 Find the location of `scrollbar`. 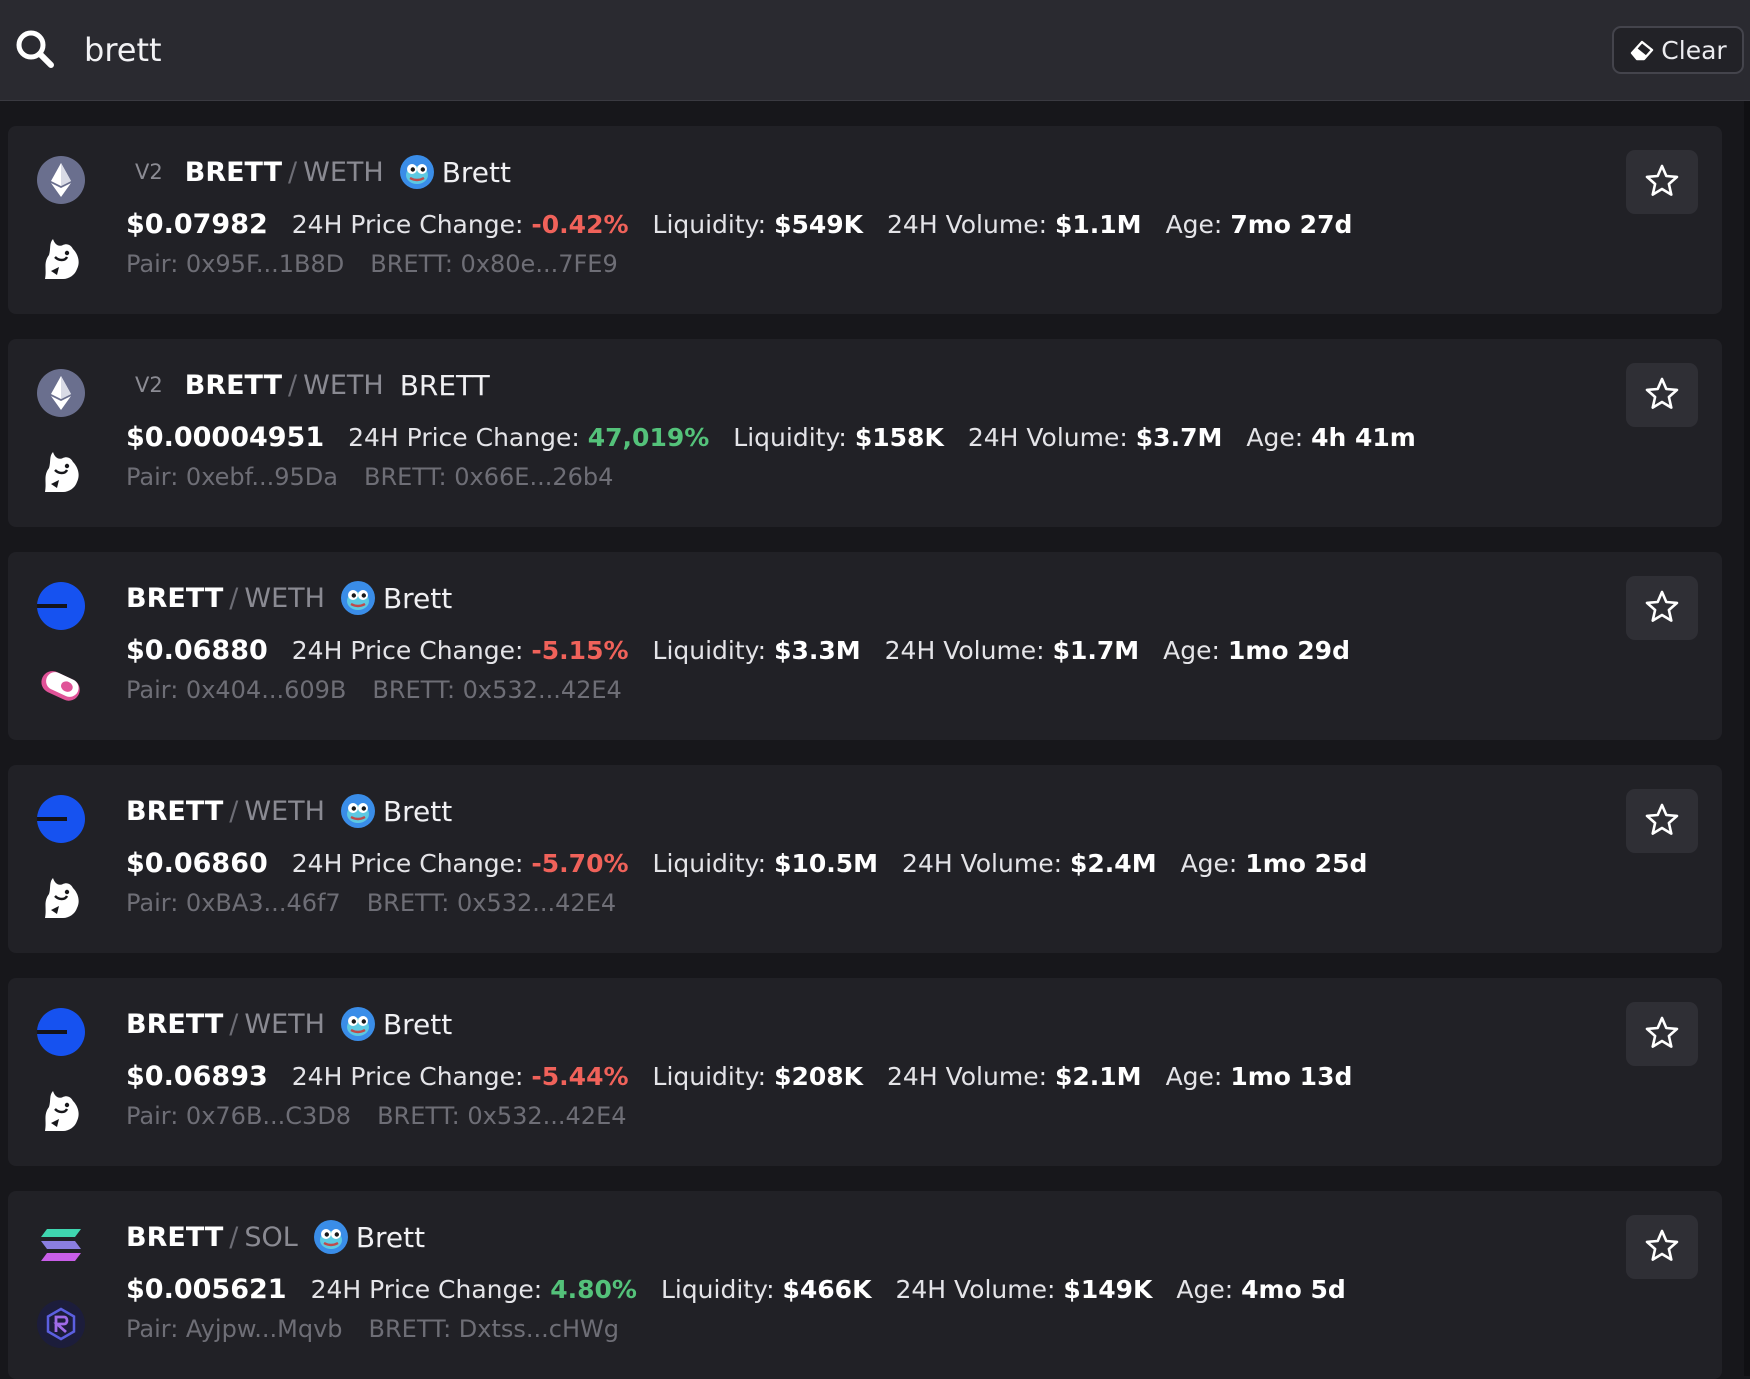

scrollbar is located at coordinates (1747, 738).